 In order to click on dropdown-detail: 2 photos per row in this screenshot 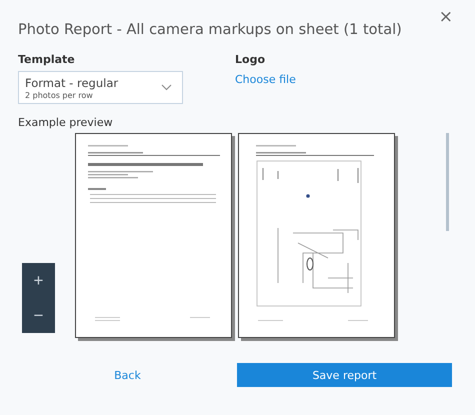, I will do `click(59, 95)`.